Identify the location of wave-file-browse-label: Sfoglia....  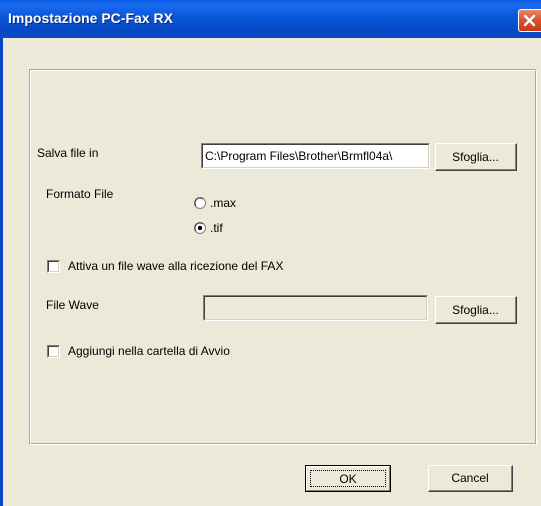
(476, 310).